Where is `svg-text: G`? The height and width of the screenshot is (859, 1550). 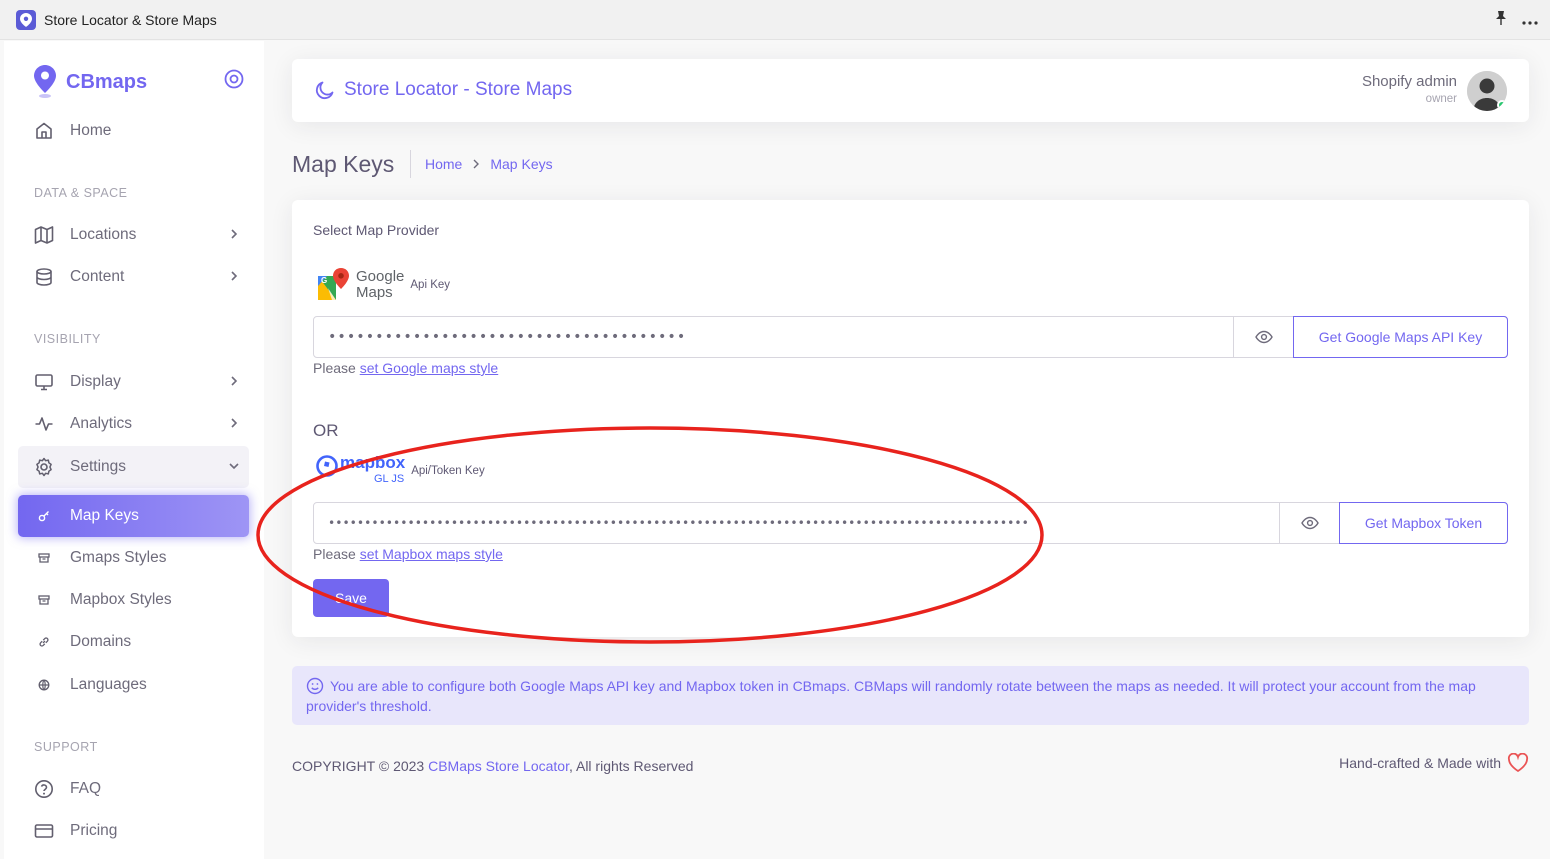
svg-text: G is located at coordinates (324, 280).